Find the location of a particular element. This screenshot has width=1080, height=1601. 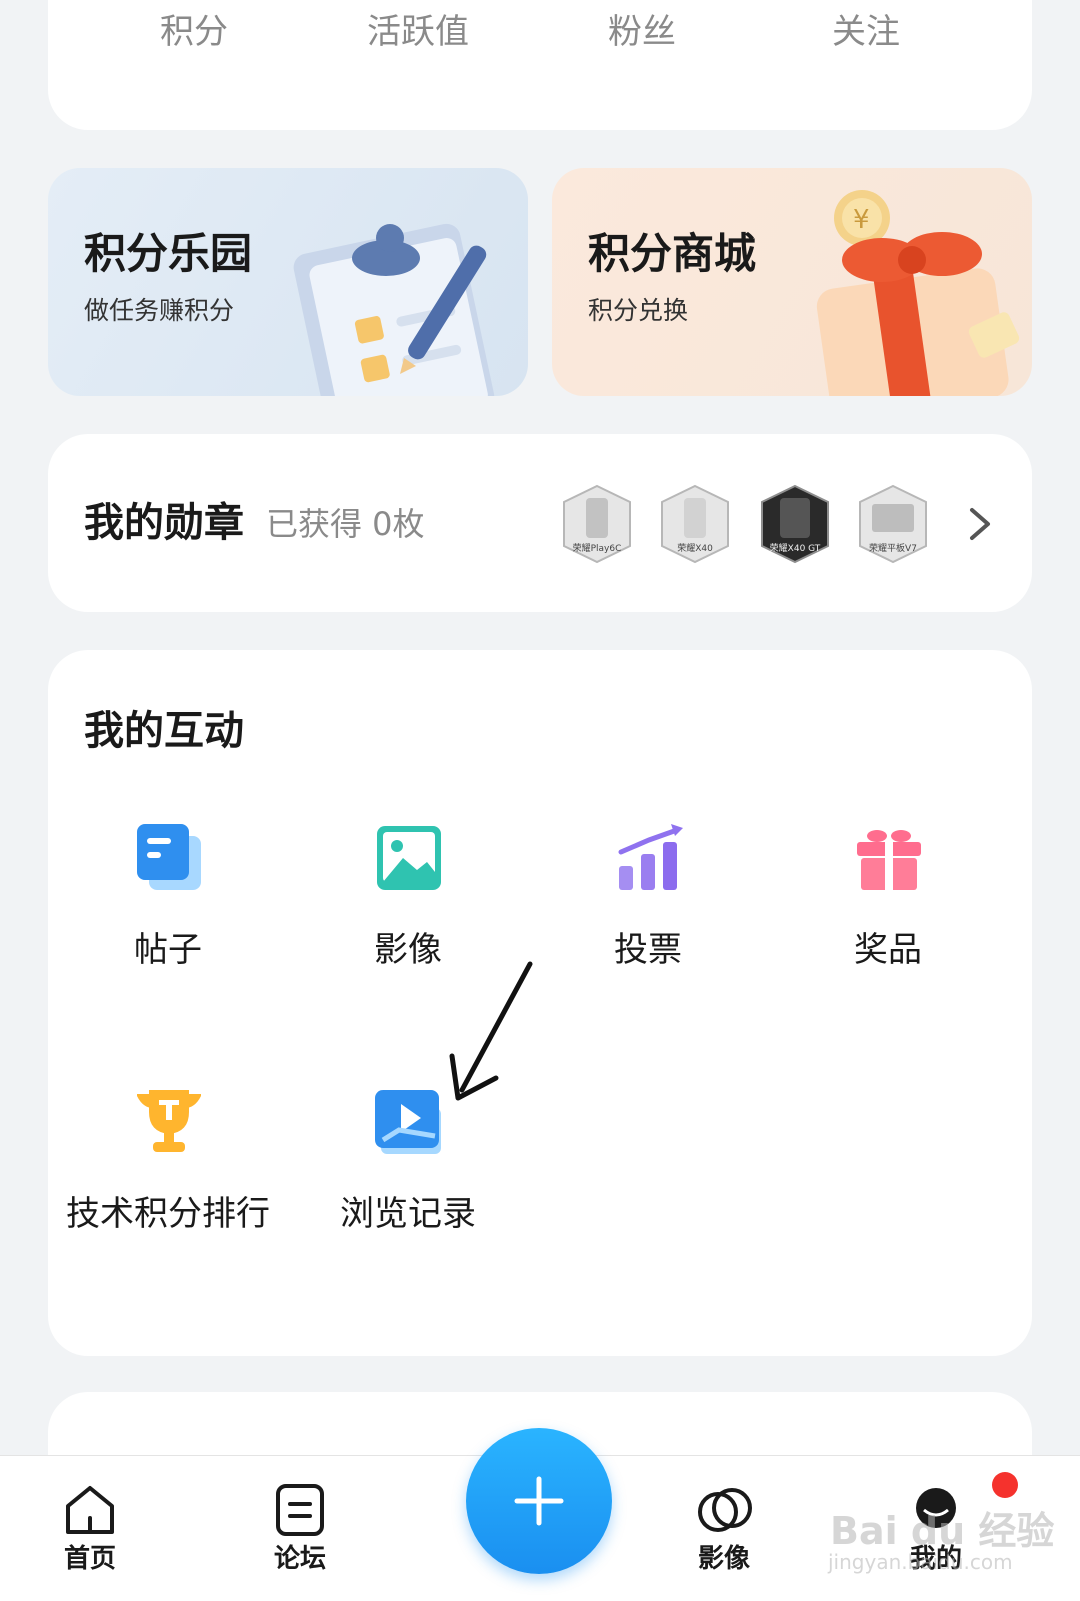

nav-gallery: 影像 is located at coordinates (724, 1527).